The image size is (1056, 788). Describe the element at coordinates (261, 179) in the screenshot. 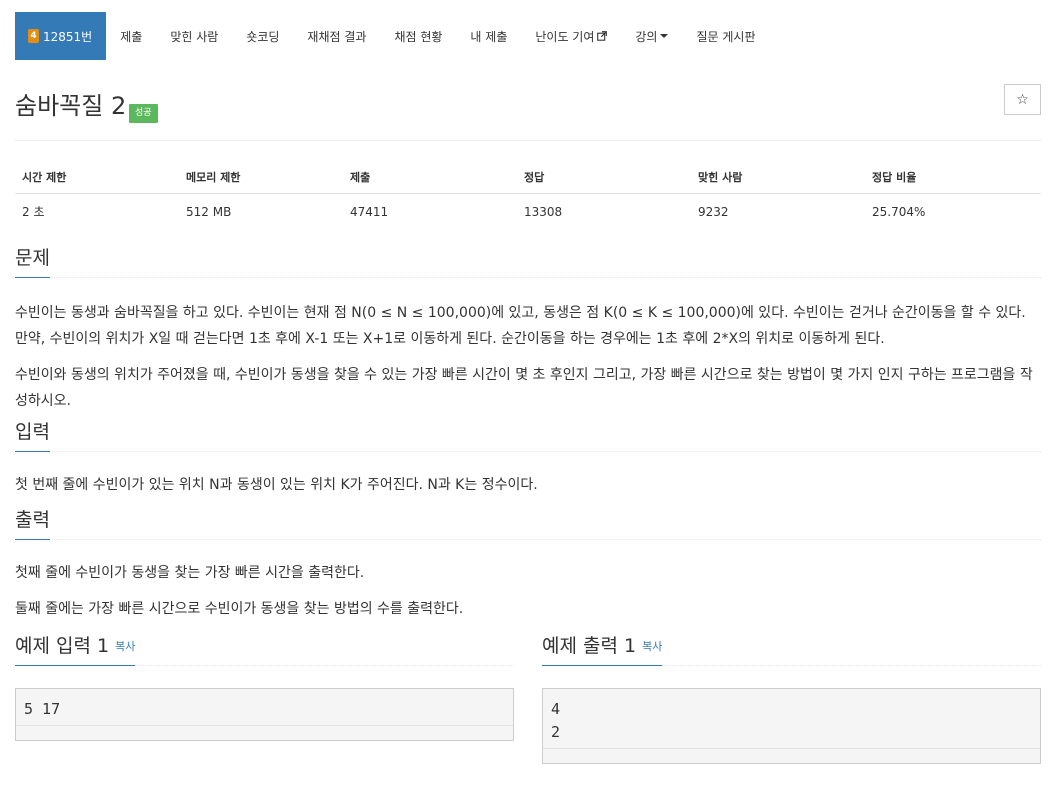

I see `info-header-memory-limit: 메모리 제한` at that location.